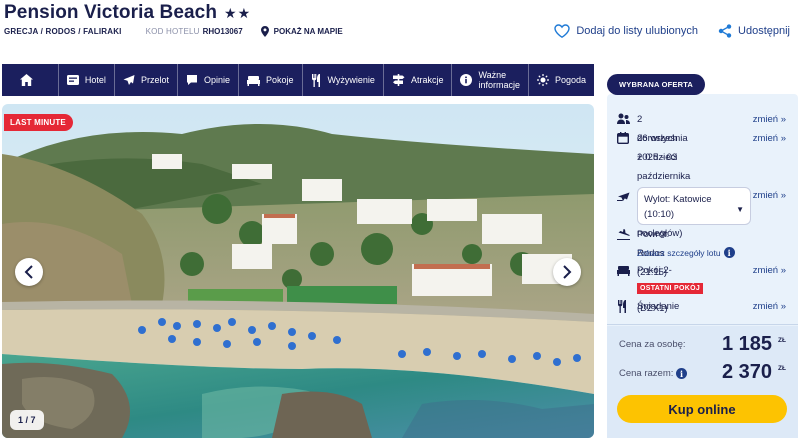 Image resolution: width=800 pixels, height=440 pixels. Describe the element at coordinates (27, 80) in the screenshot. I see `home-icon` at that location.